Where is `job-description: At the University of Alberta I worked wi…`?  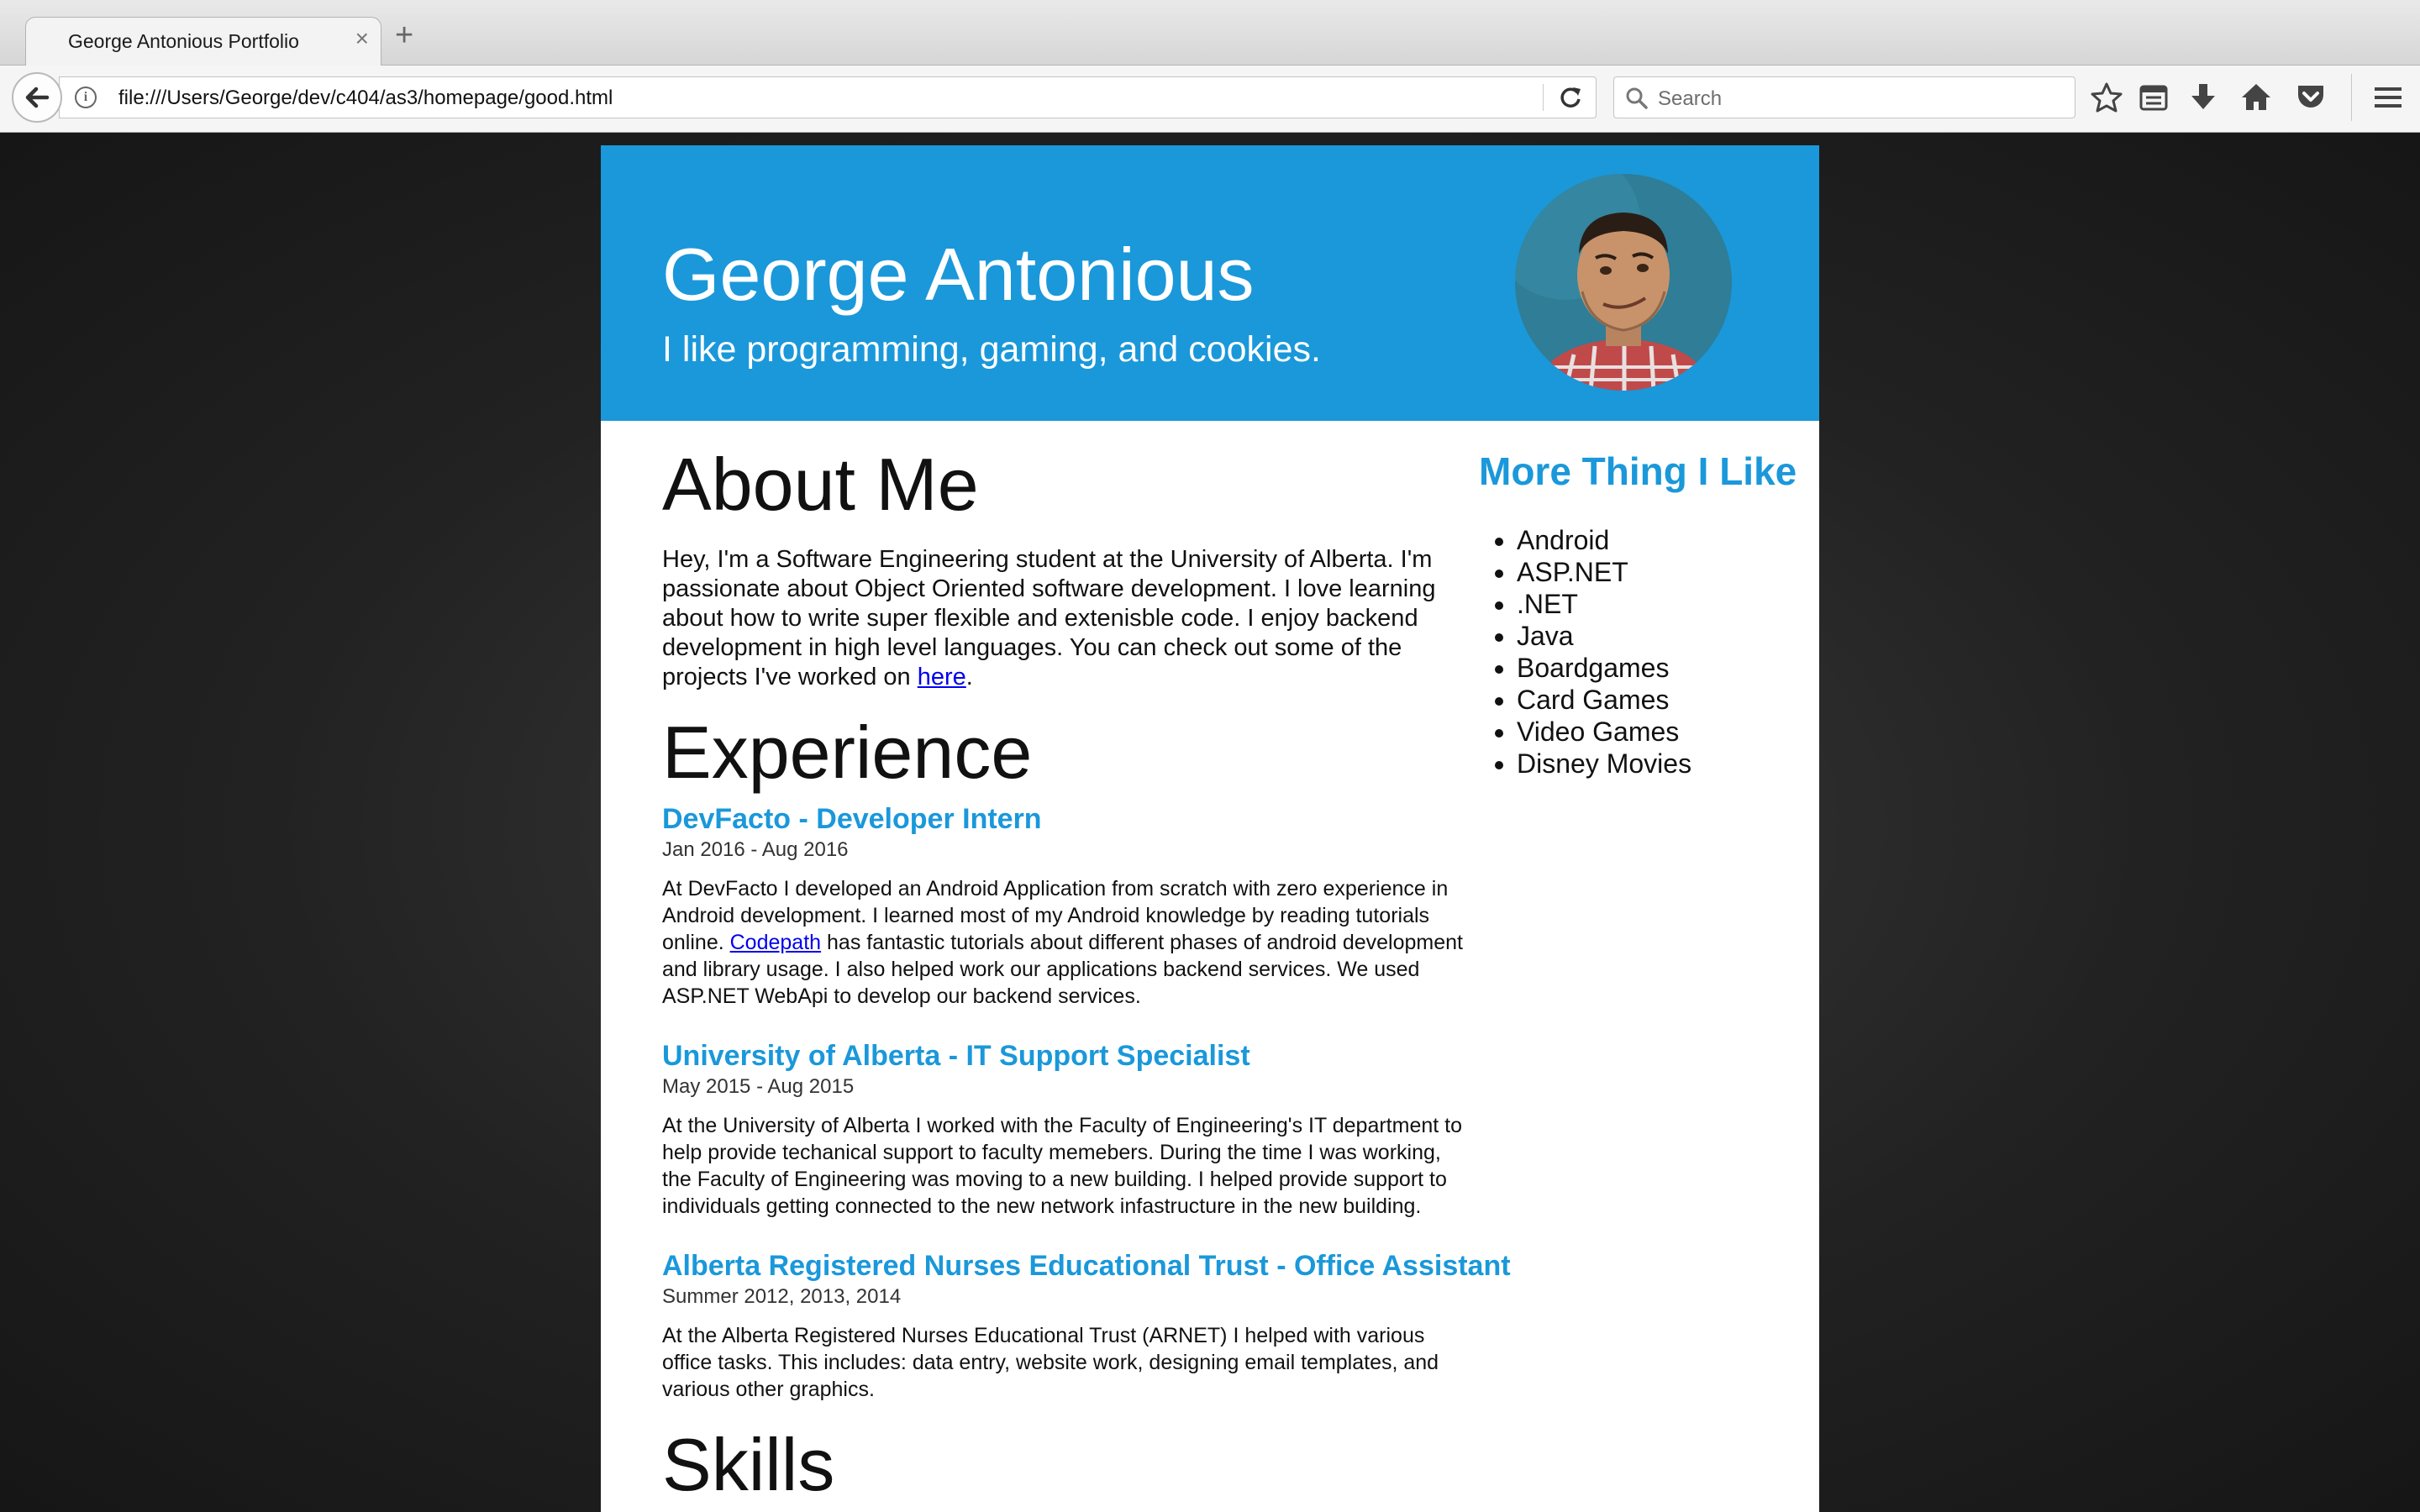 job-description: At the University of Alberta I worked wi… is located at coordinates (1062, 1166).